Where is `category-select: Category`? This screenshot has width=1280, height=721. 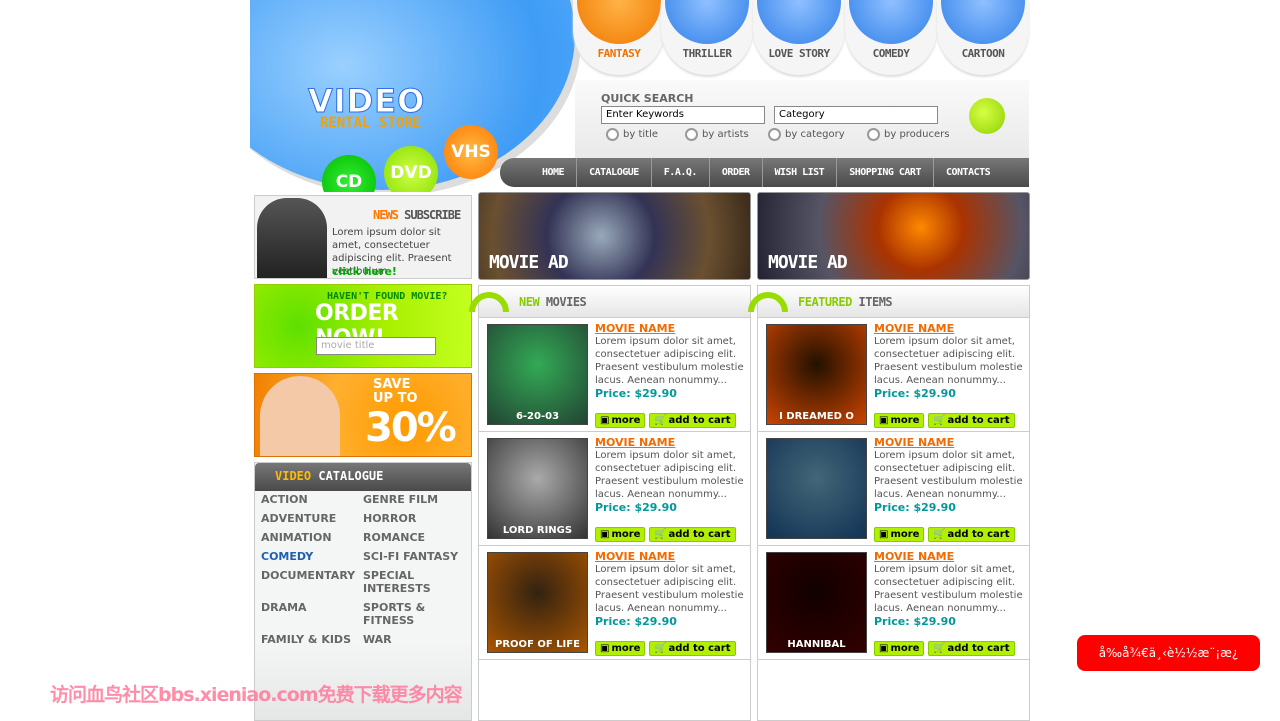 category-select: Category is located at coordinates (856, 115).